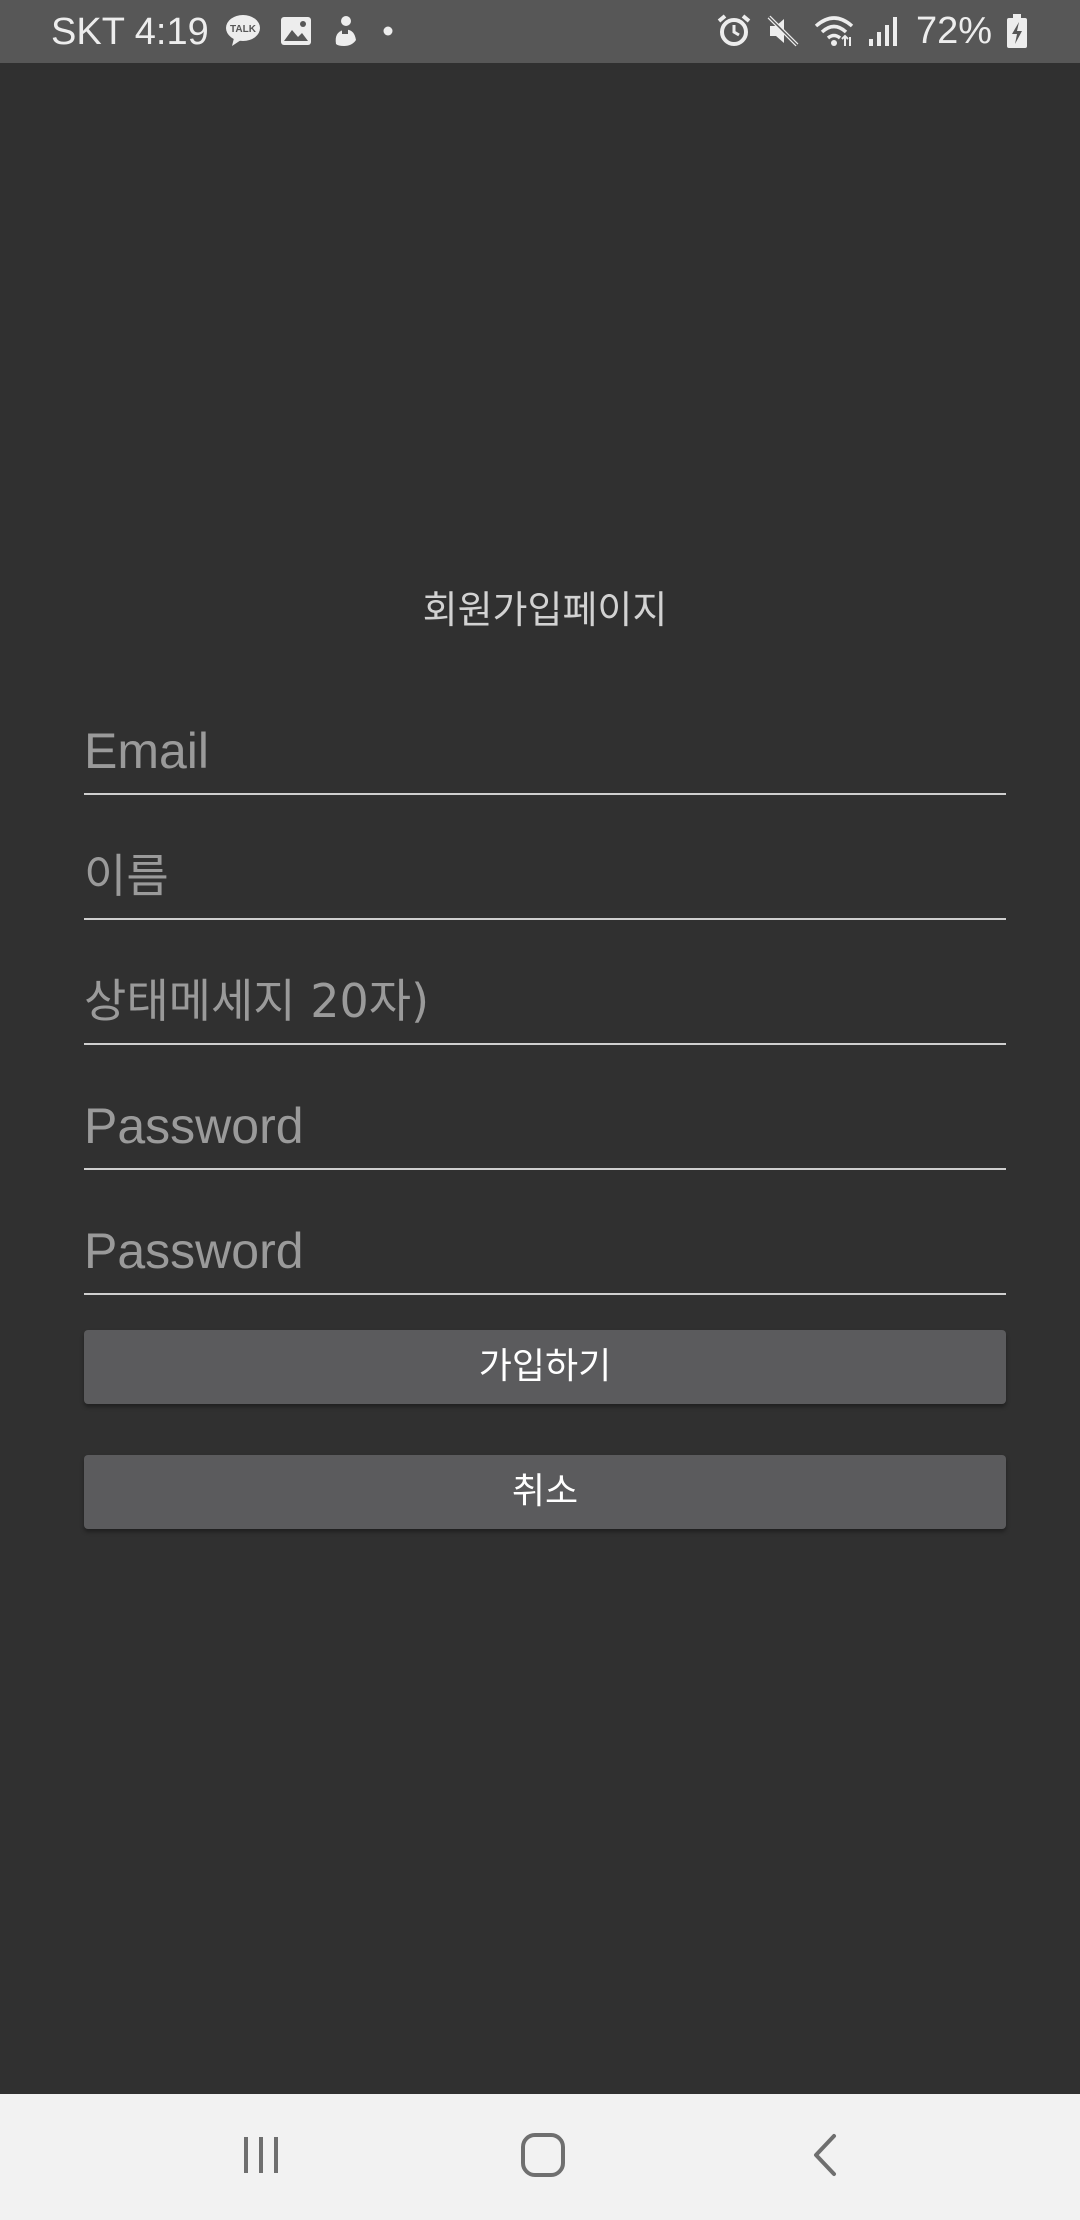 This screenshot has width=1080, height=2220. What do you see at coordinates (734, 31) in the screenshot?
I see `alarm-icon` at bounding box center [734, 31].